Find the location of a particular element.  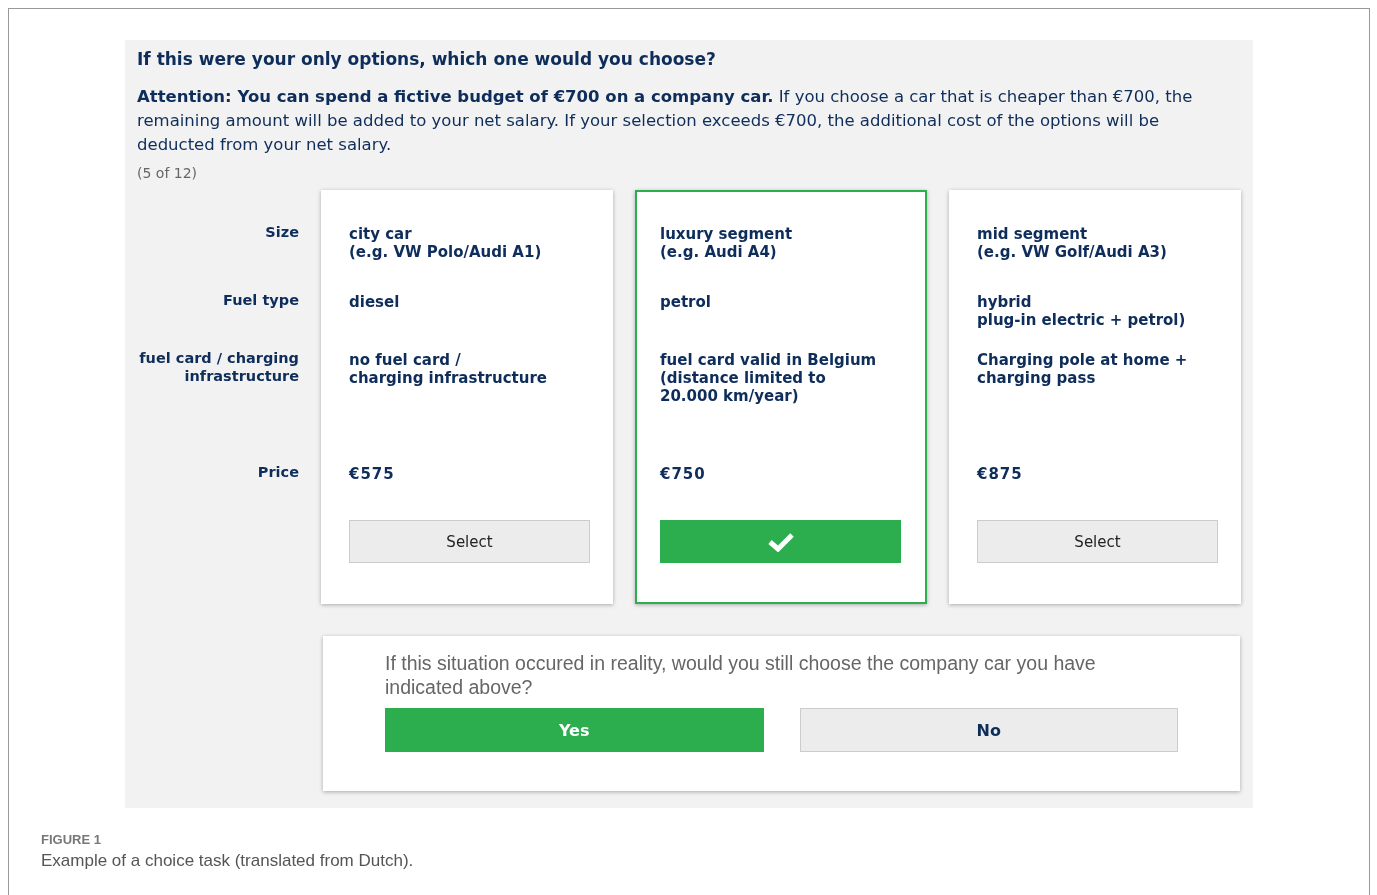

attribute-value: hybrid plug-in electric + petrol) is located at coordinates (1081, 311).